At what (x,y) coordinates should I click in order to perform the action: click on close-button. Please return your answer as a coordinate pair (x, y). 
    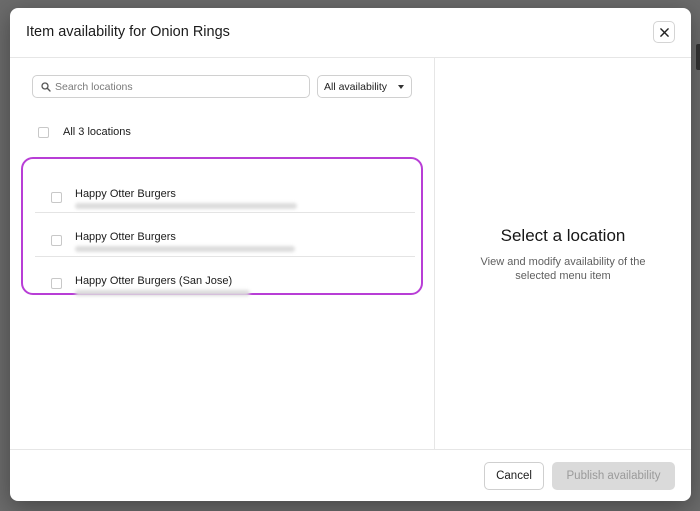
    Looking at the image, I should click on (664, 32).